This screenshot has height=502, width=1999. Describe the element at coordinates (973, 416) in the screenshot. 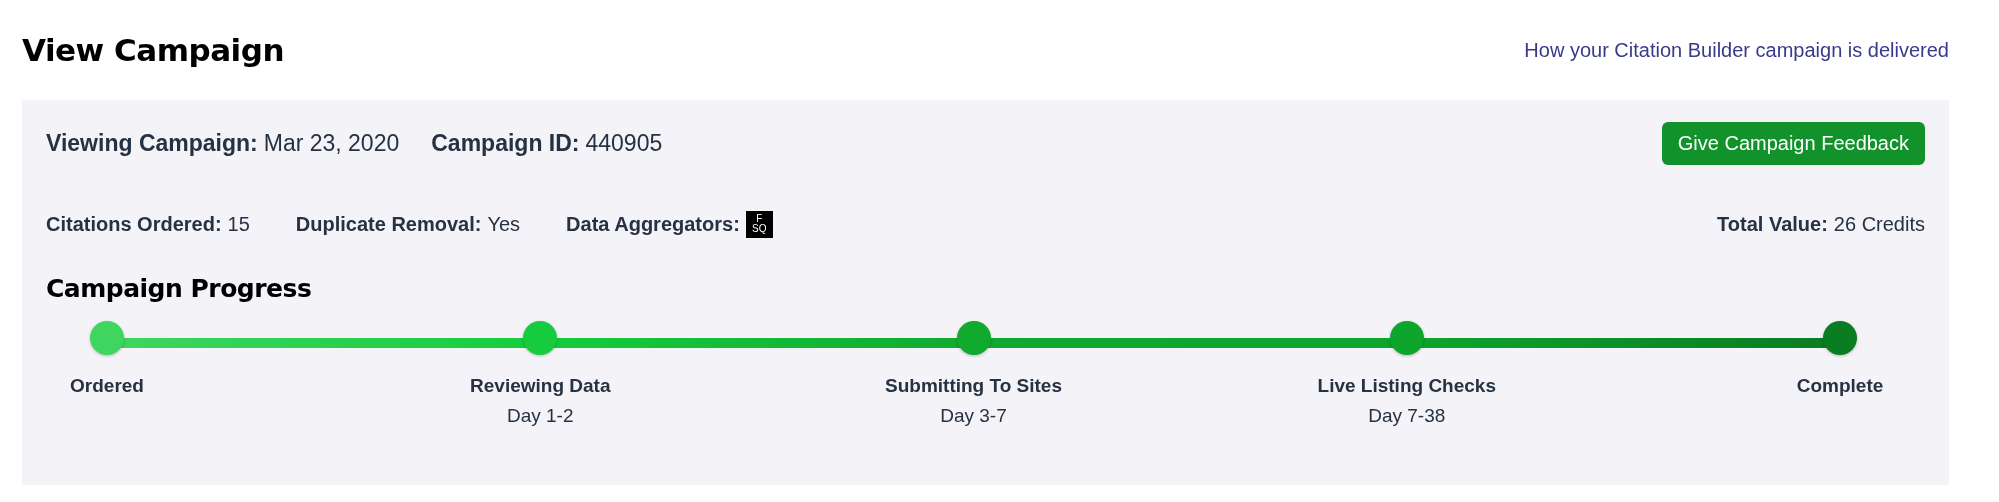

I see `step-duration: Day 3-7` at that location.